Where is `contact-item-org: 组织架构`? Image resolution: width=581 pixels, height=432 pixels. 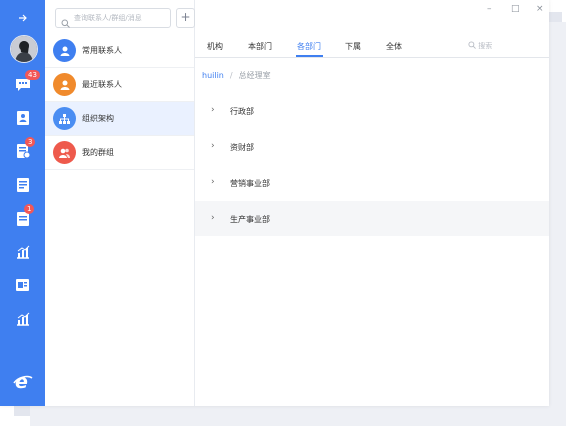 contact-item-org: 组织架构 is located at coordinates (119, 119).